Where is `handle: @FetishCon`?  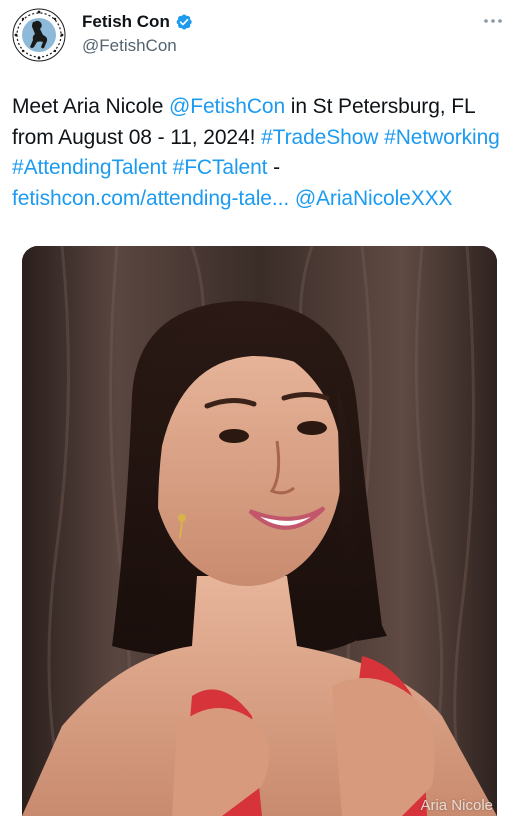
handle: @FetishCon is located at coordinates (137, 46).